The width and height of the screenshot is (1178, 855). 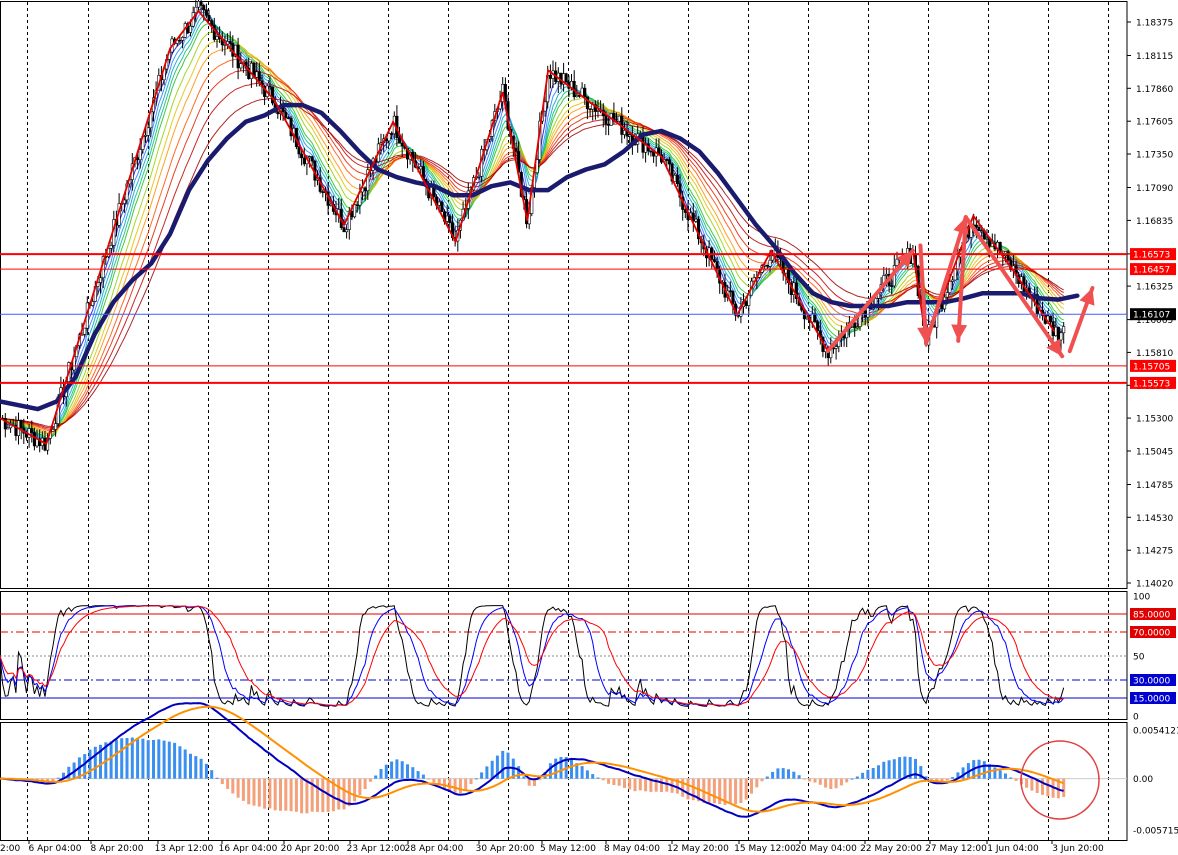 What do you see at coordinates (55, 849) in the screenshot?
I see `time-tick-label: 6 Apr 04:00` at bounding box center [55, 849].